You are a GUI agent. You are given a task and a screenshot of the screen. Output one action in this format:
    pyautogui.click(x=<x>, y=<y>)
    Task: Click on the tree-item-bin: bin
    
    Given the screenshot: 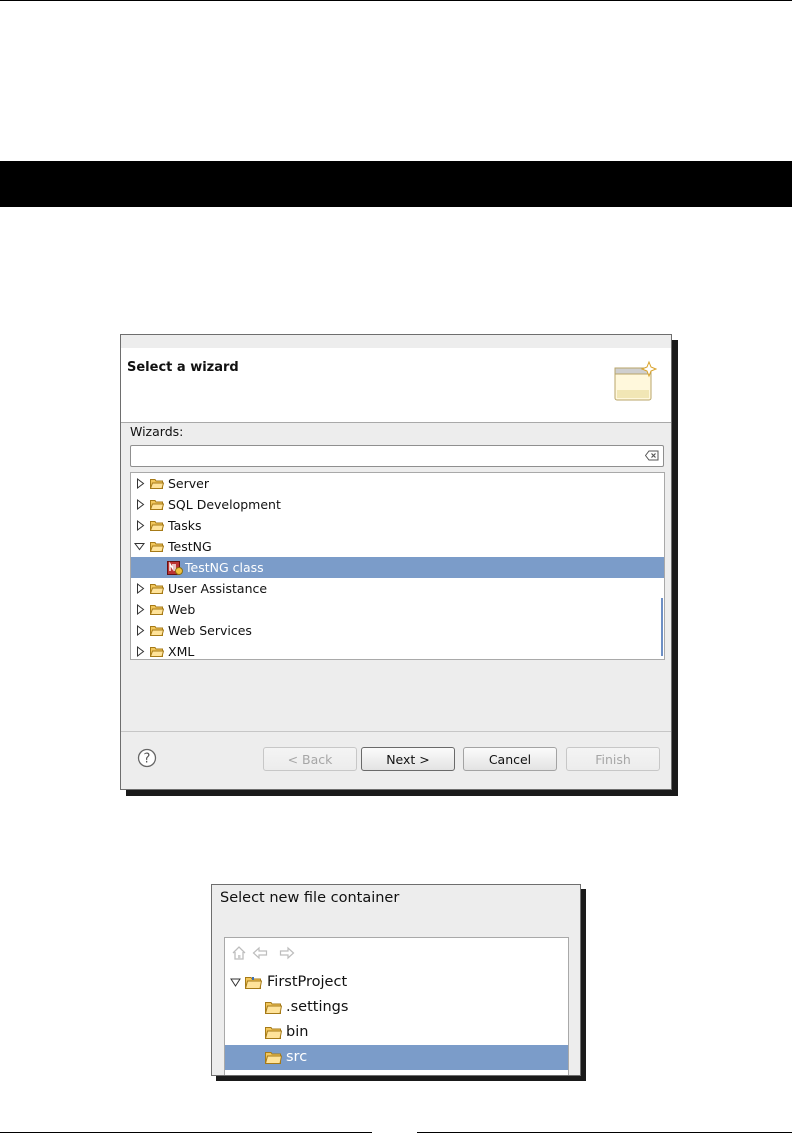 What is the action you would take?
    pyautogui.click(x=396, y=1032)
    